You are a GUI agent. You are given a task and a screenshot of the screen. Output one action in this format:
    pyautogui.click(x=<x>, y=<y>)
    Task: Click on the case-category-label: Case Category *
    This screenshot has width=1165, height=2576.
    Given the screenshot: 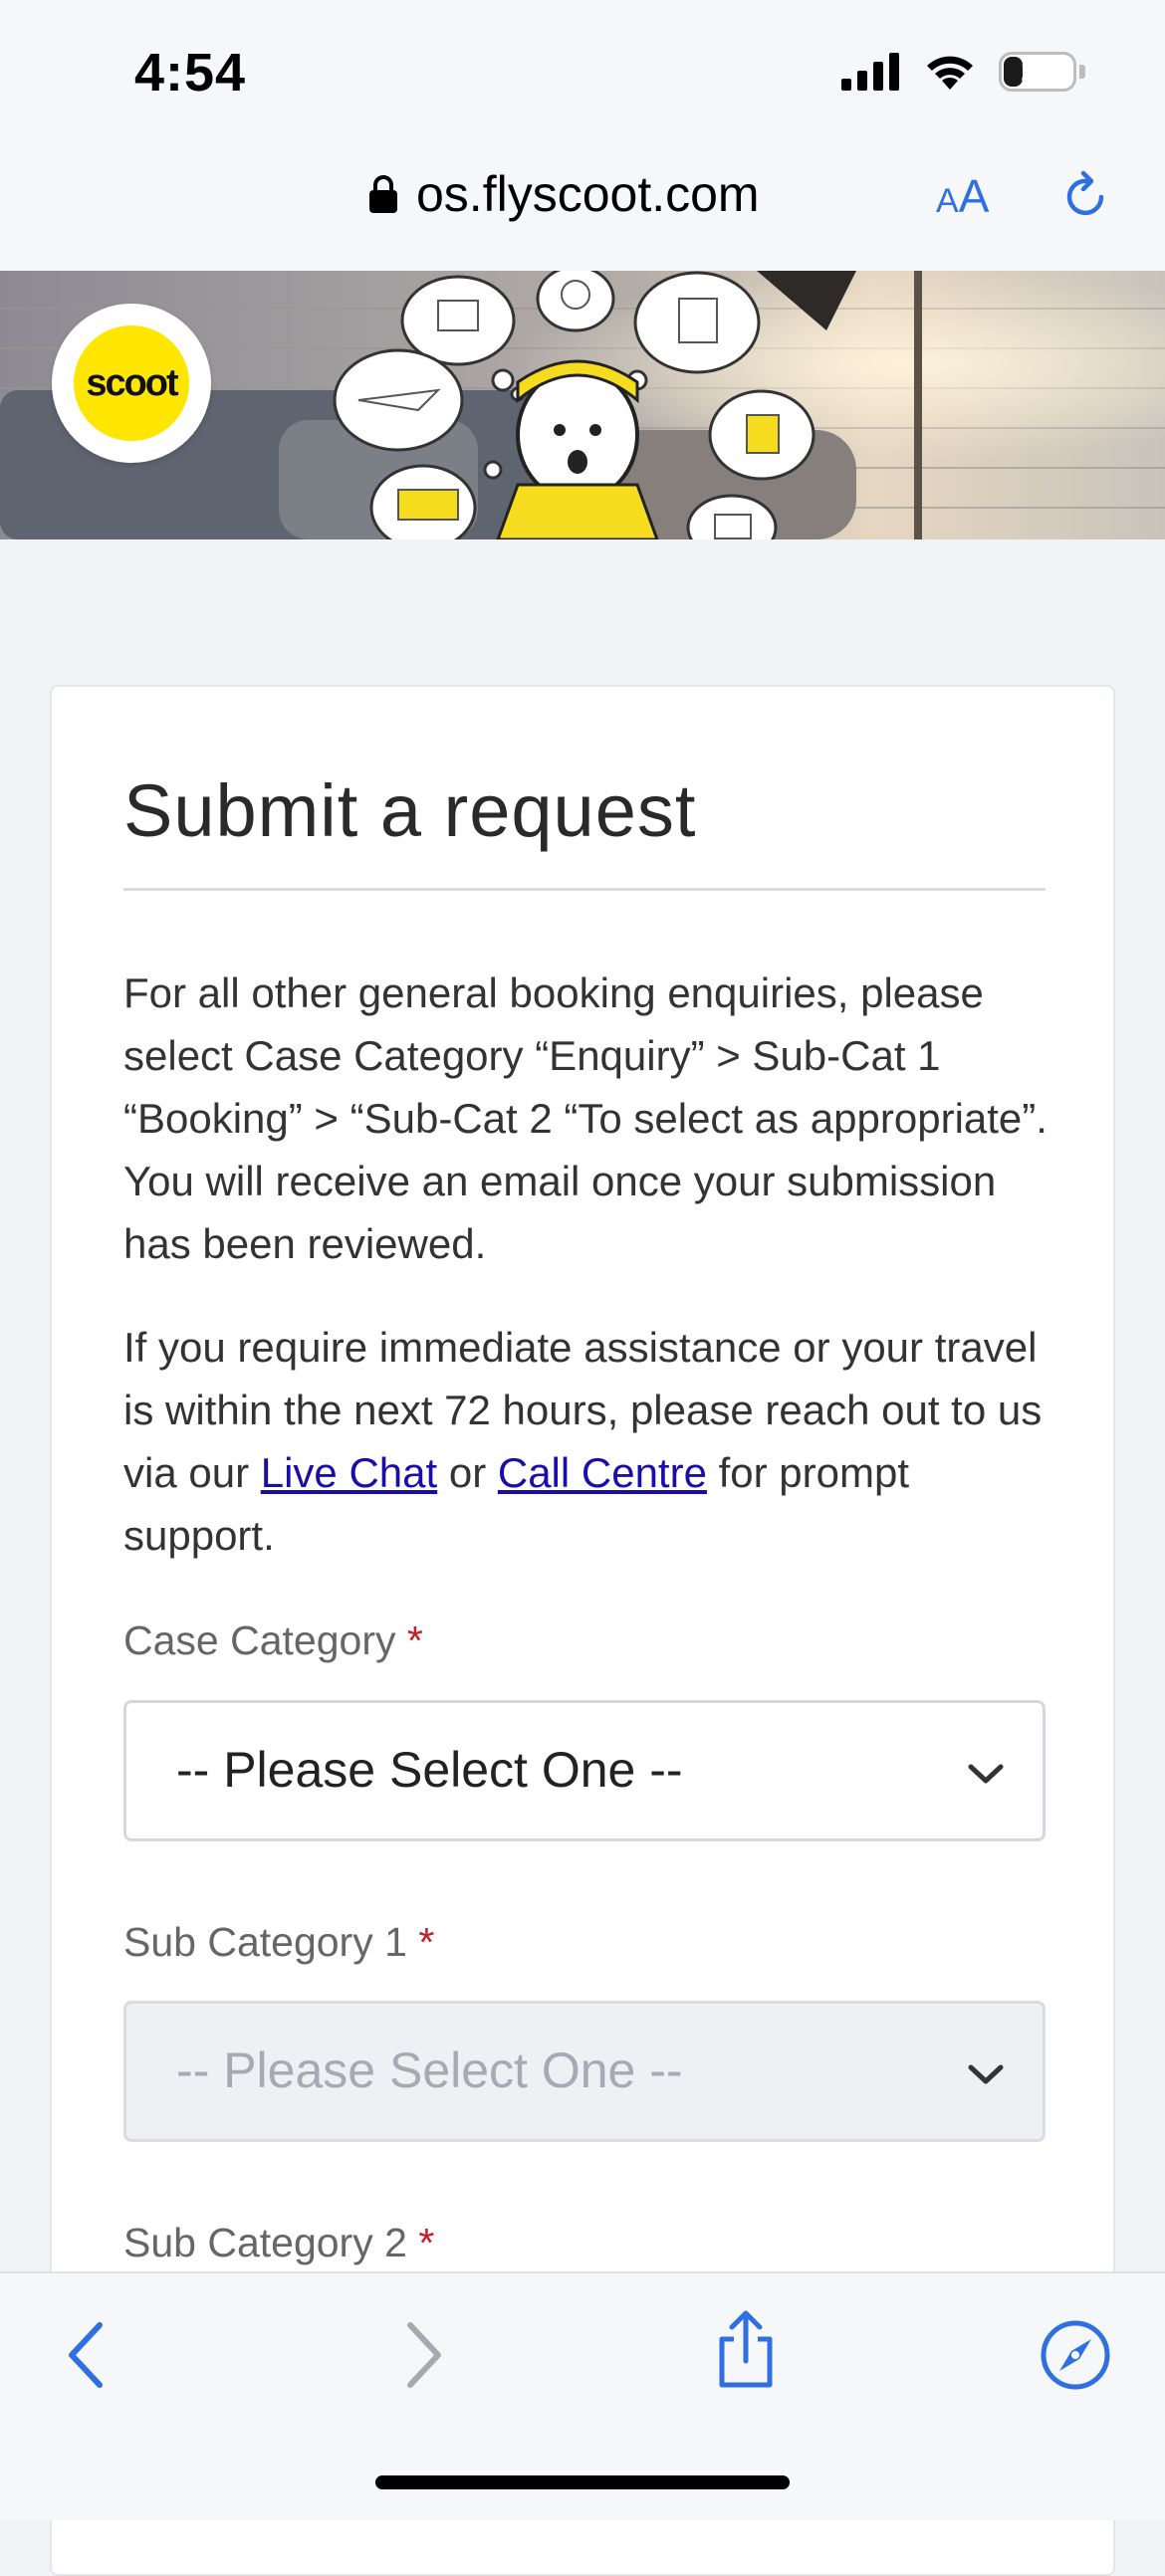 What is the action you would take?
    pyautogui.click(x=273, y=1640)
    